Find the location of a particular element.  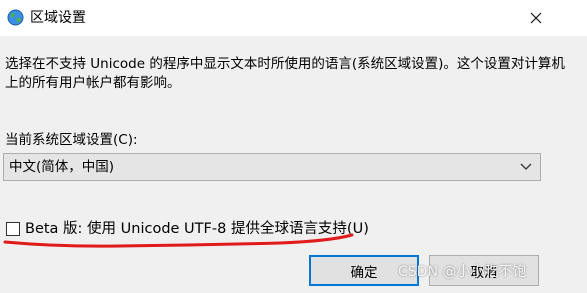

locale-dropdown: 中文(简体，中国) is located at coordinates (272, 167).